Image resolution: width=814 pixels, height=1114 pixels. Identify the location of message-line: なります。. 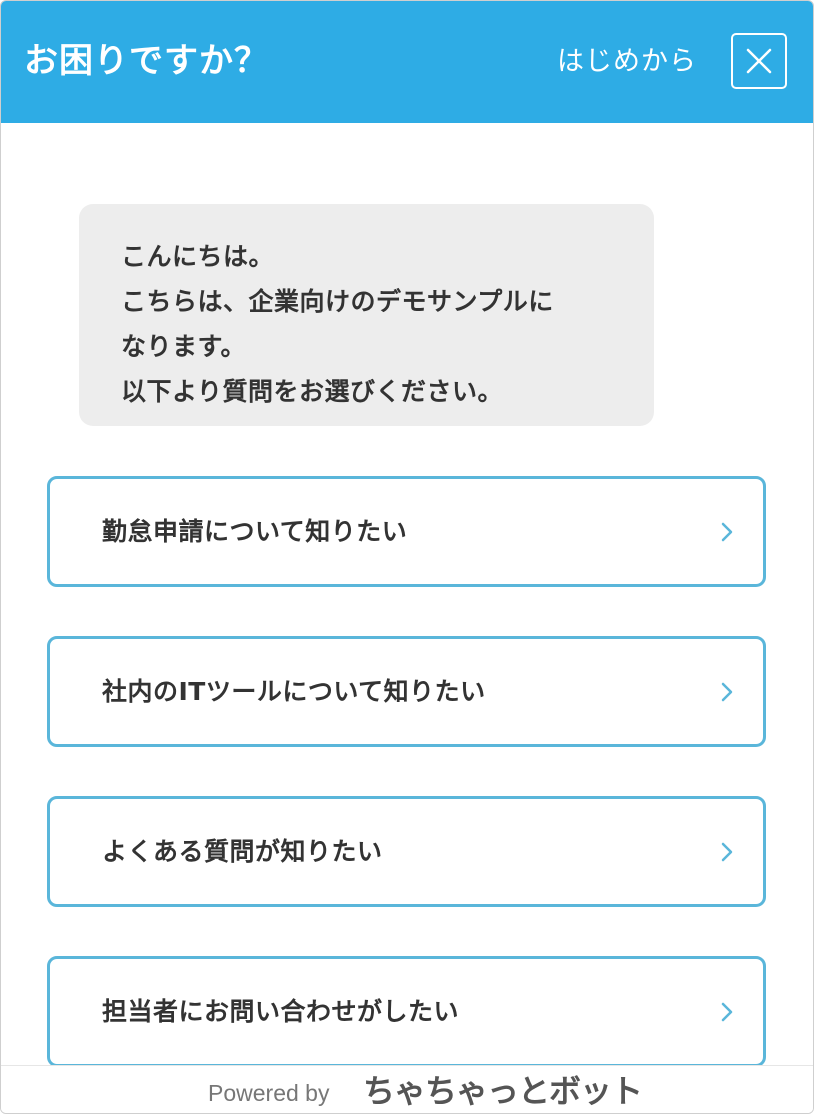
(184, 346).